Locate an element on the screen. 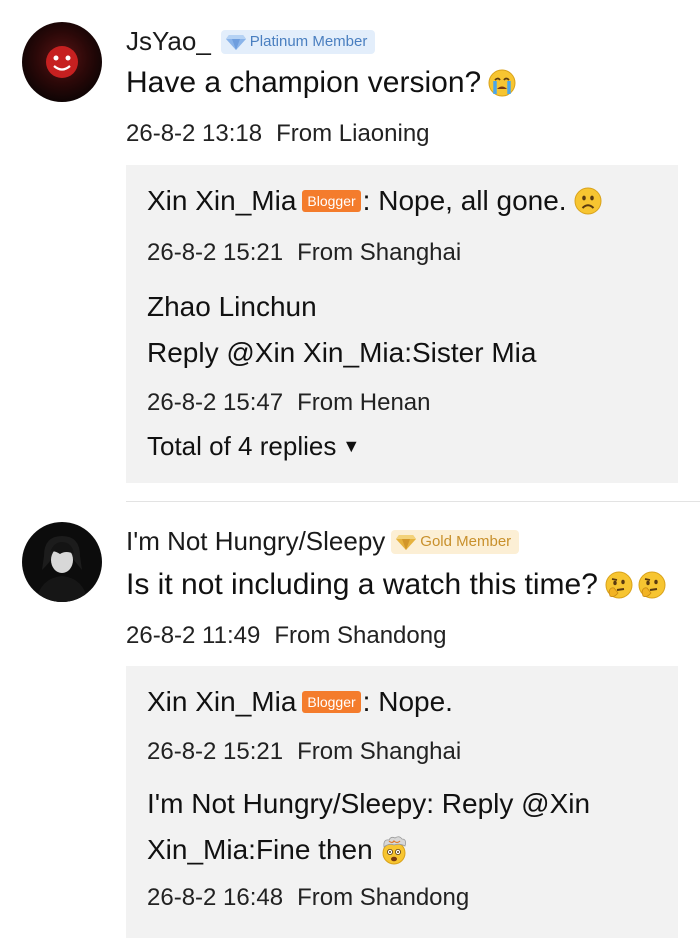 The width and height of the screenshot is (700, 938). comment-username: JsYao_ Platinum Member is located at coordinates (251, 41).